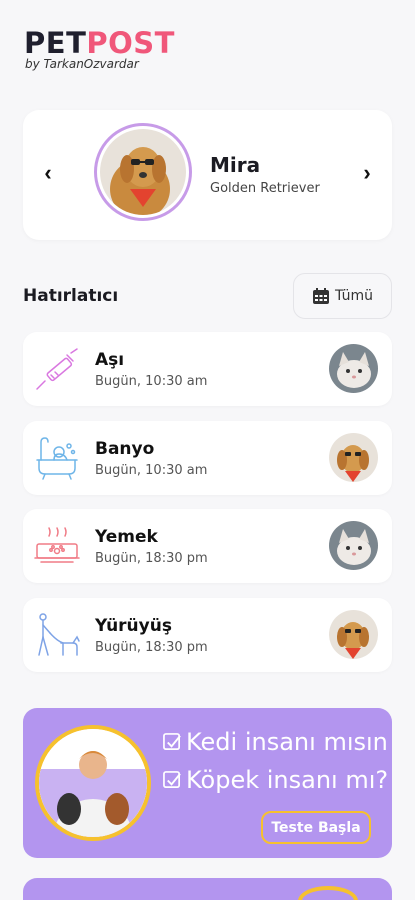 The width and height of the screenshot is (415, 900). What do you see at coordinates (265, 188) in the screenshot?
I see `pet-breed: Golden Retriever` at bounding box center [265, 188].